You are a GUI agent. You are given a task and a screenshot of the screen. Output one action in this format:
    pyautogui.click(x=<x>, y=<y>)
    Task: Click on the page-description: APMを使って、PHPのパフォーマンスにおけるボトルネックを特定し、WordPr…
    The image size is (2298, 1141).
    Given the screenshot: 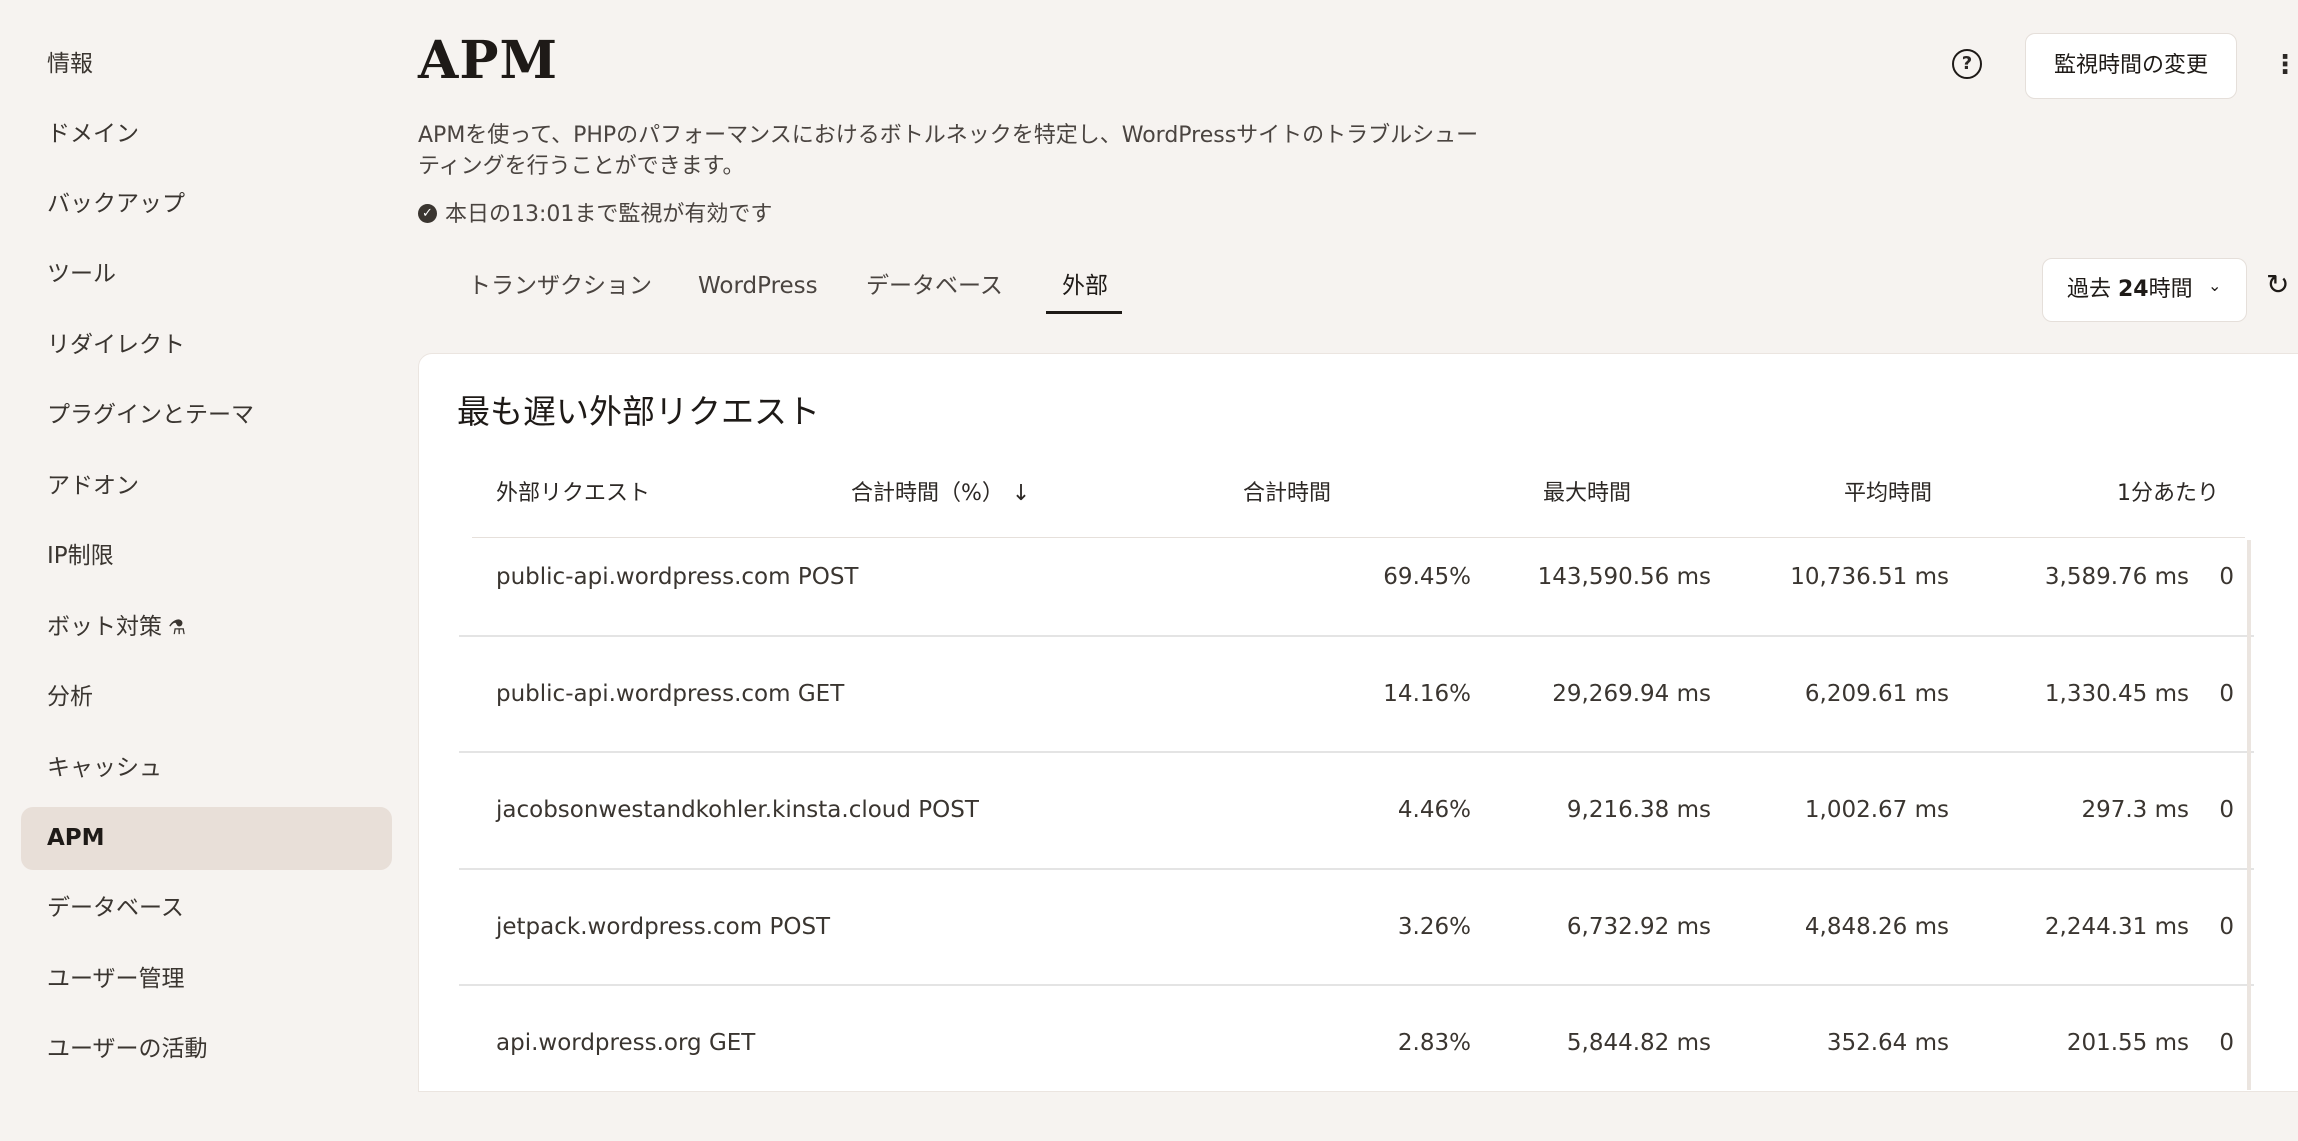 What is the action you would take?
    pyautogui.click(x=948, y=151)
    